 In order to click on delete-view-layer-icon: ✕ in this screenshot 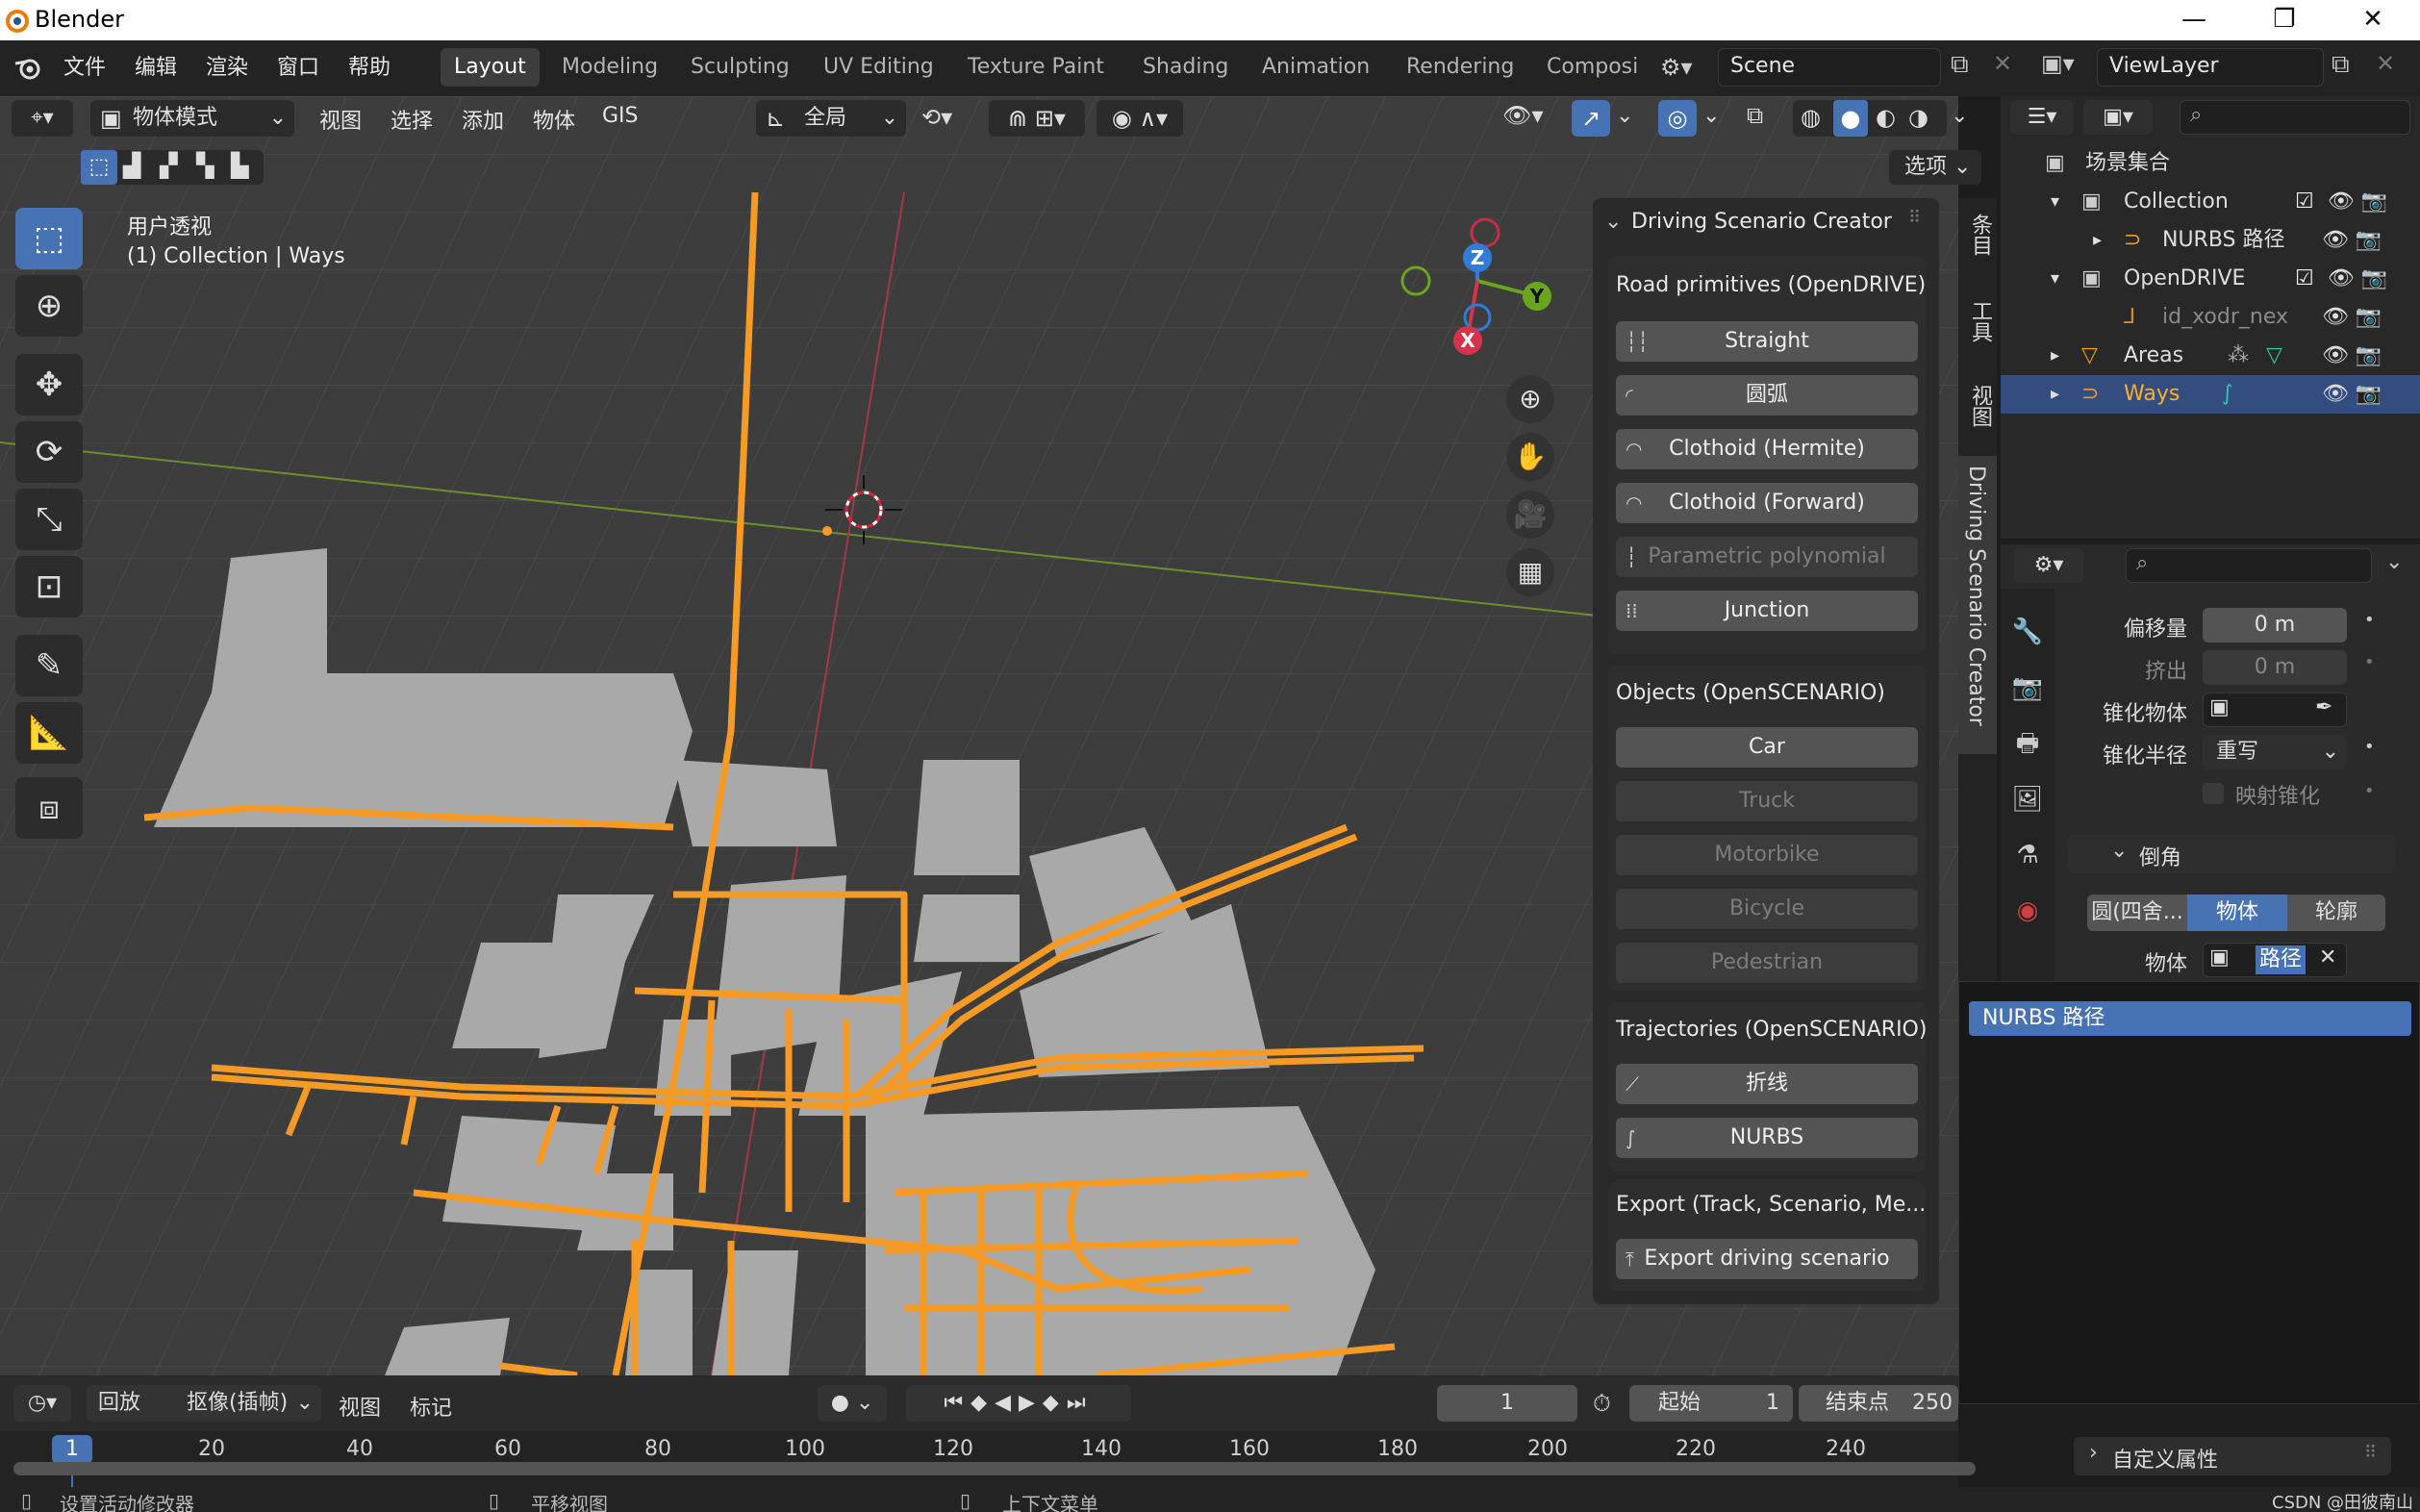, I will do `click(2385, 64)`.